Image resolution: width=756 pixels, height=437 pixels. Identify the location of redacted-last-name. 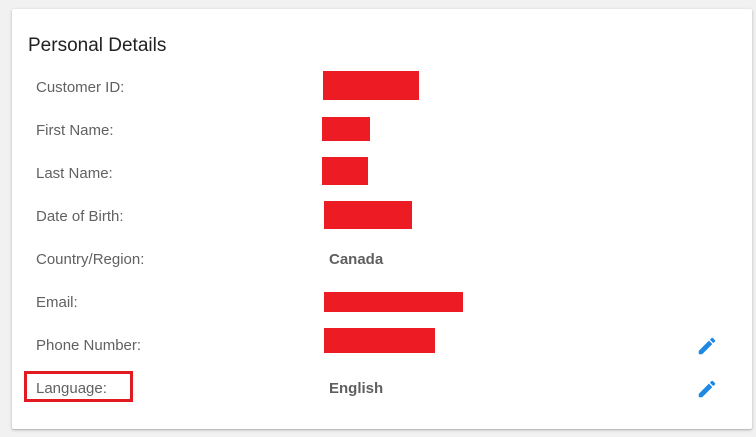
(345, 171).